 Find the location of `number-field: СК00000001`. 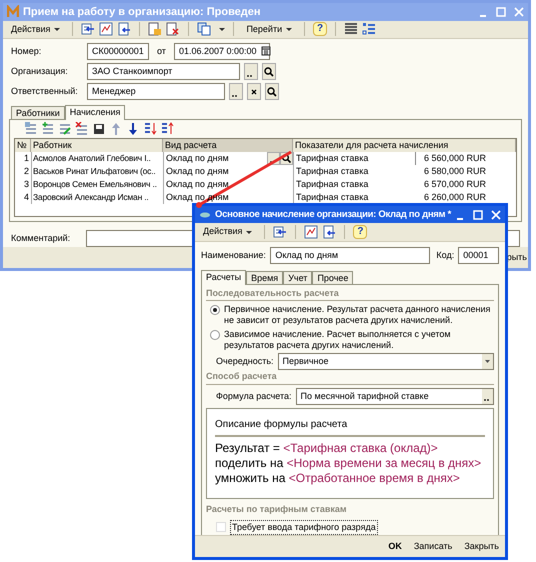

number-field: СК00000001 is located at coordinates (118, 51).